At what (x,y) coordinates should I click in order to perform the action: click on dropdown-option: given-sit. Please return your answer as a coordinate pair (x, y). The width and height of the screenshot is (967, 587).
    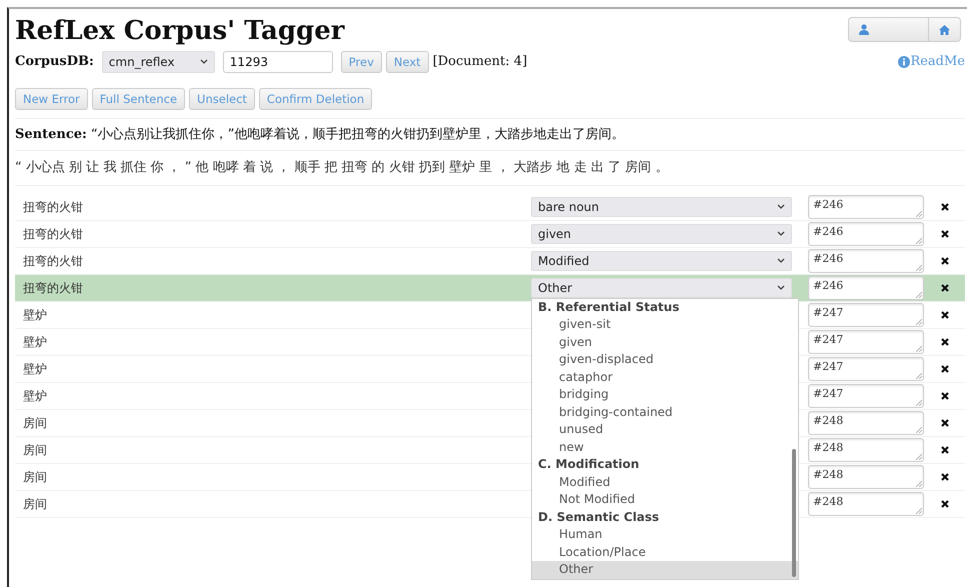
    Looking at the image, I should click on (665, 325).